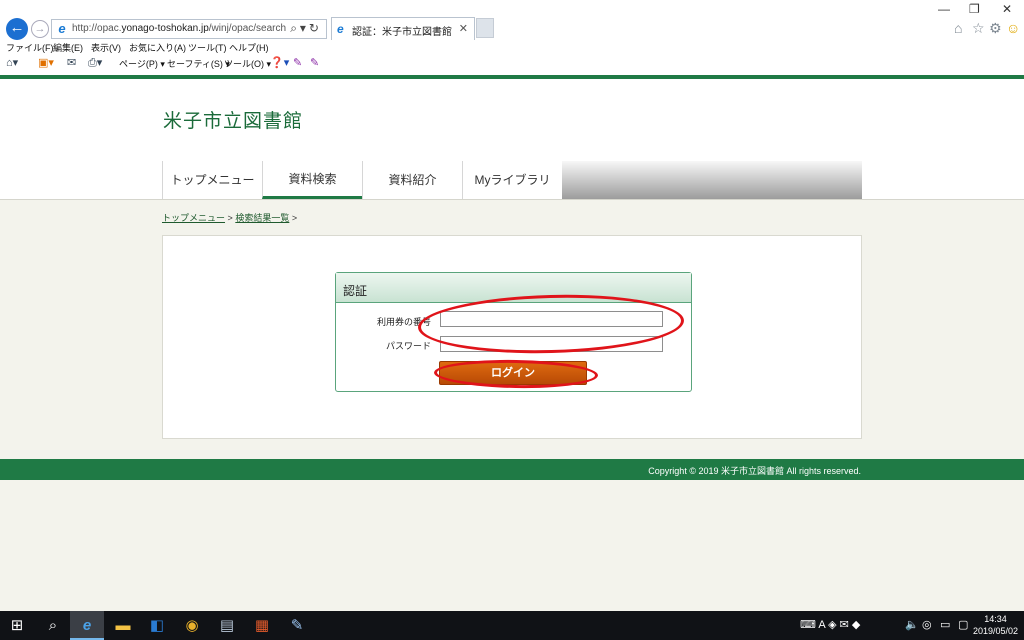 The width and height of the screenshot is (1024, 640). Describe the element at coordinates (30, 47) in the screenshot. I see `menu-file: ファイル(F)` at that location.